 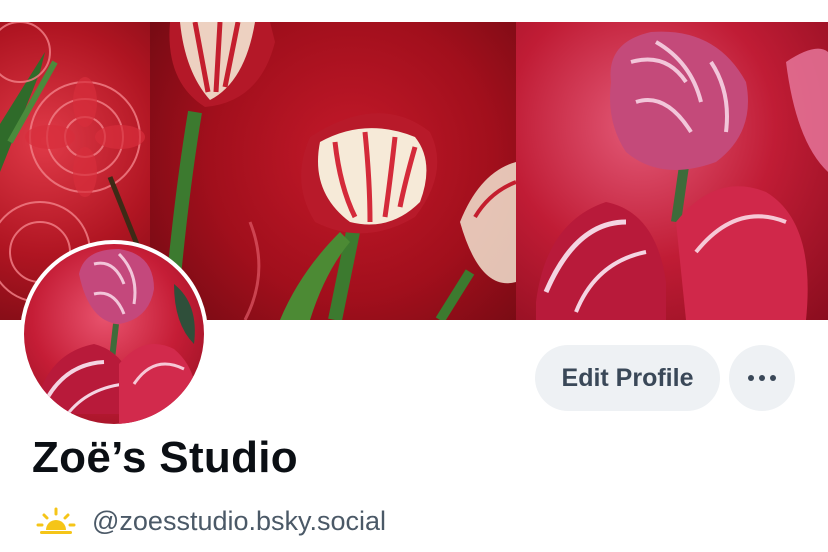 What do you see at coordinates (56, 520) in the screenshot?
I see `sun-icon` at bounding box center [56, 520].